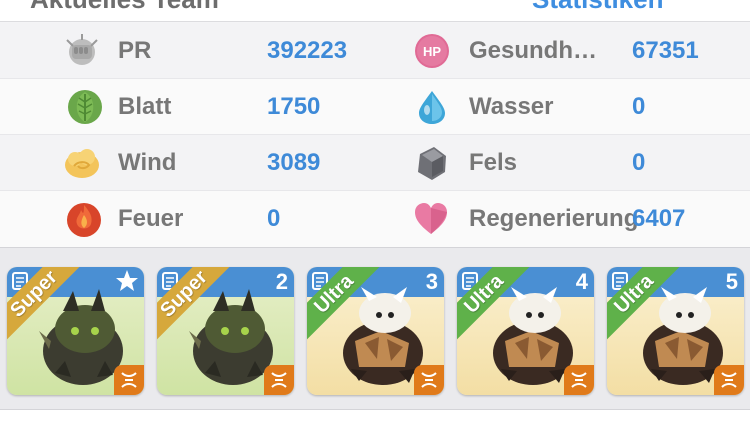  Describe the element at coordinates (554, 218) in the screenshot. I see `stat-label-regeneration: Regenerierung` at that location.